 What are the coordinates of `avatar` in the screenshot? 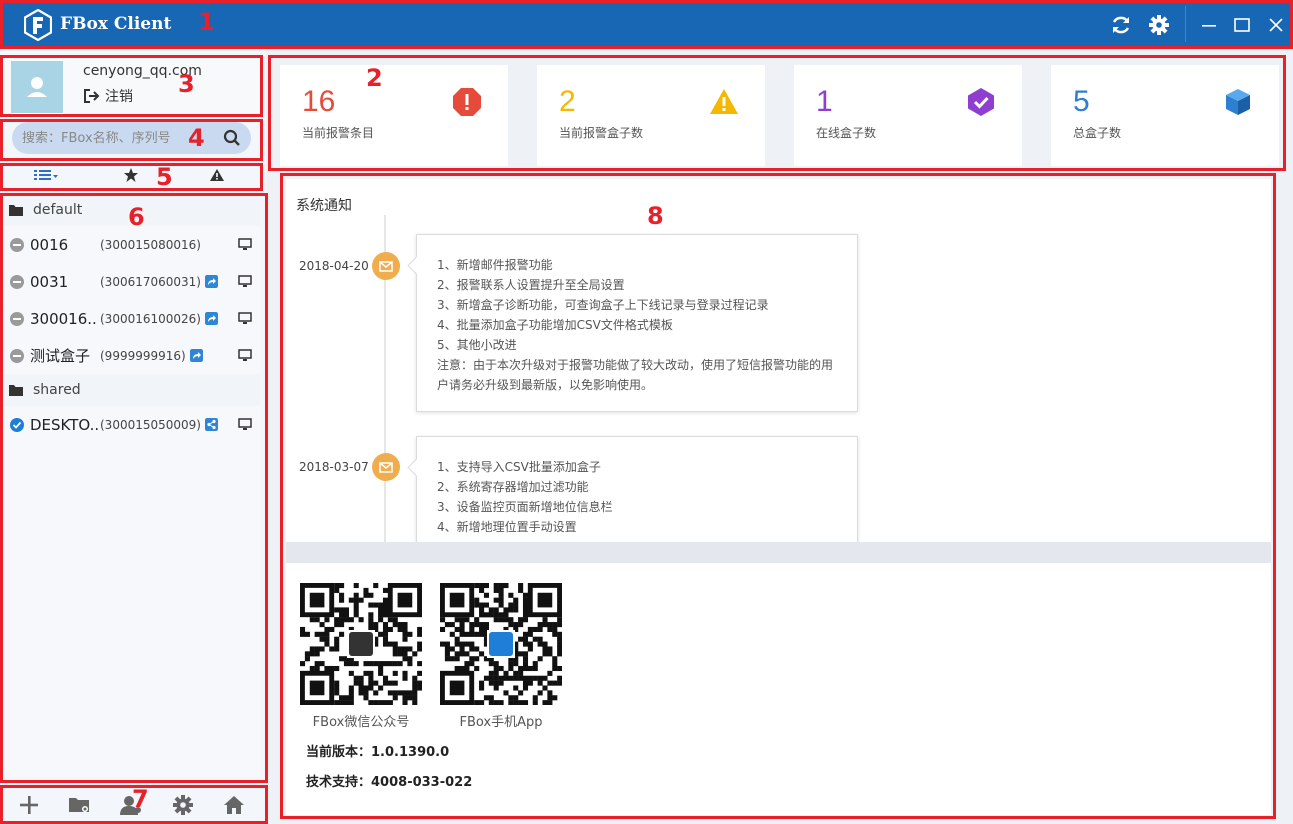 It's located at (37, 87).